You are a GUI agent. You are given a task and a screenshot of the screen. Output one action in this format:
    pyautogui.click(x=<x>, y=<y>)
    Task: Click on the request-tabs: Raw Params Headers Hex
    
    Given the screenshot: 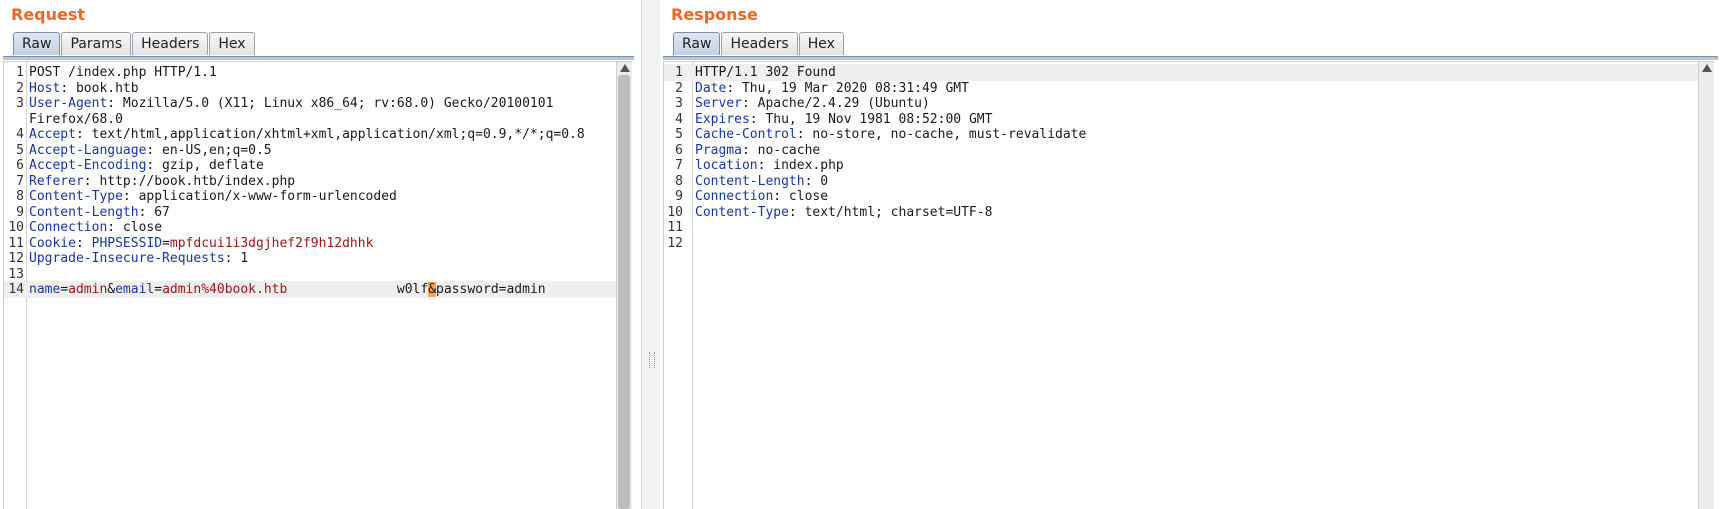 What is the action you would take?
    pyautogui.click(x=134, y=44)
    